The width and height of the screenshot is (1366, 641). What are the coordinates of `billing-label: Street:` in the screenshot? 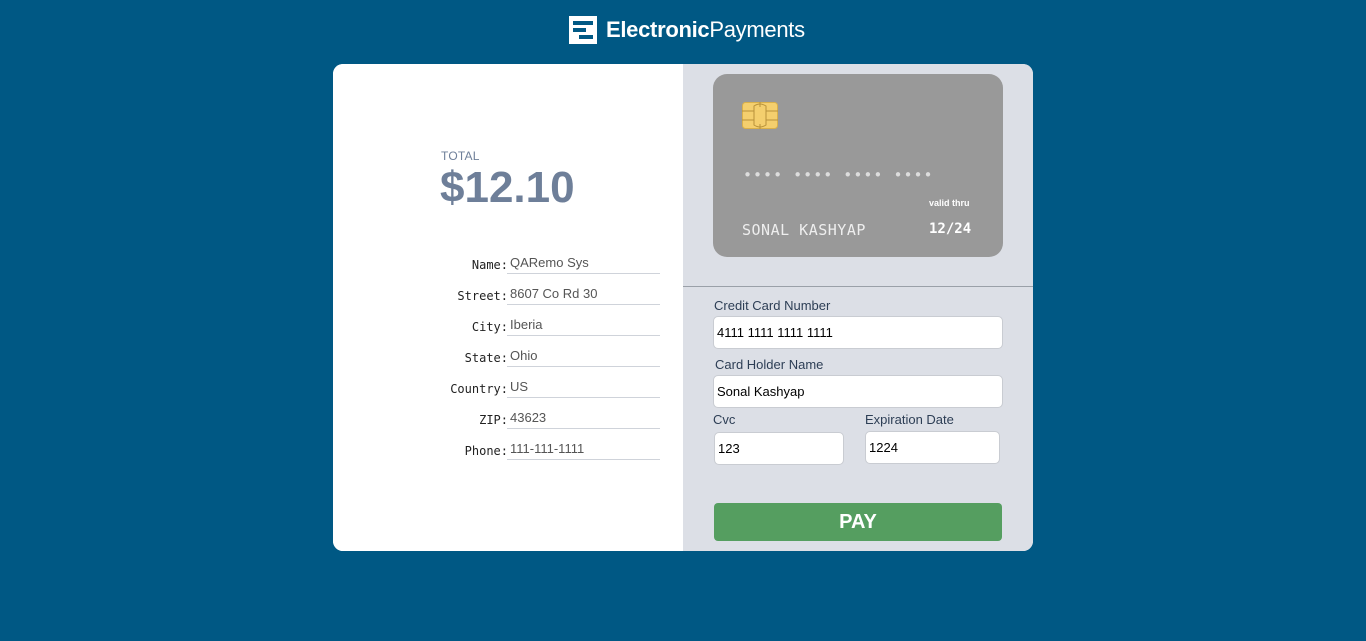 It's located at (482, 296).